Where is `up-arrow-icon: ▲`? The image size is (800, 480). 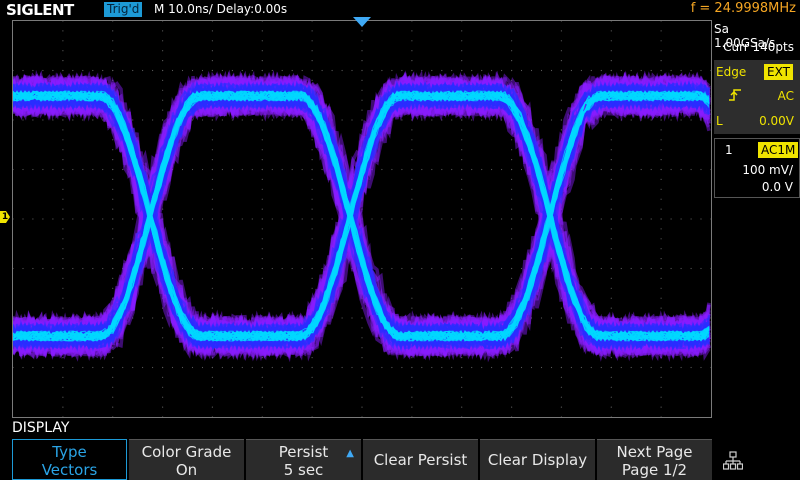 up-arrow-icon: ▲ is located at coordinates (350, 453).